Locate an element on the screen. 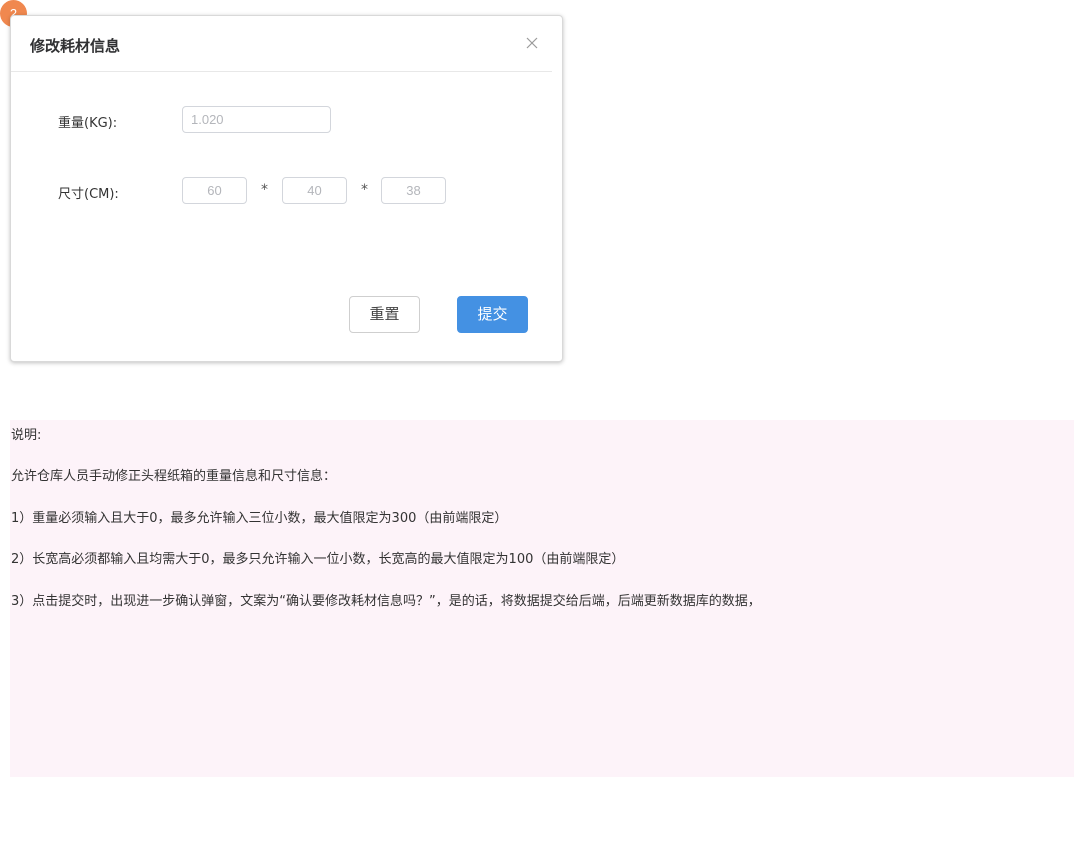  length-input is located at coordinates (214, 190).